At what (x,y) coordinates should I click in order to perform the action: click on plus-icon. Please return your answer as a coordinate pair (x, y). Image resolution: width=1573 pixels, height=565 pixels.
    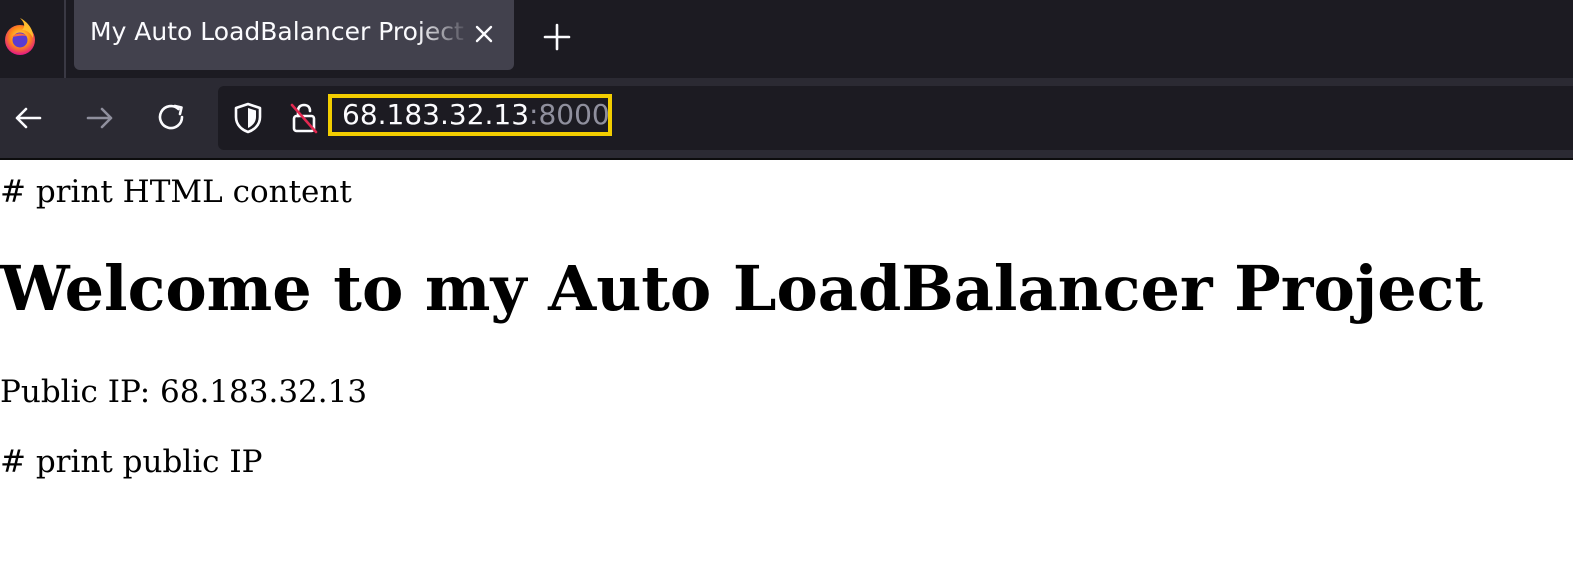
    Looking at the image, I should click on (557, 37).